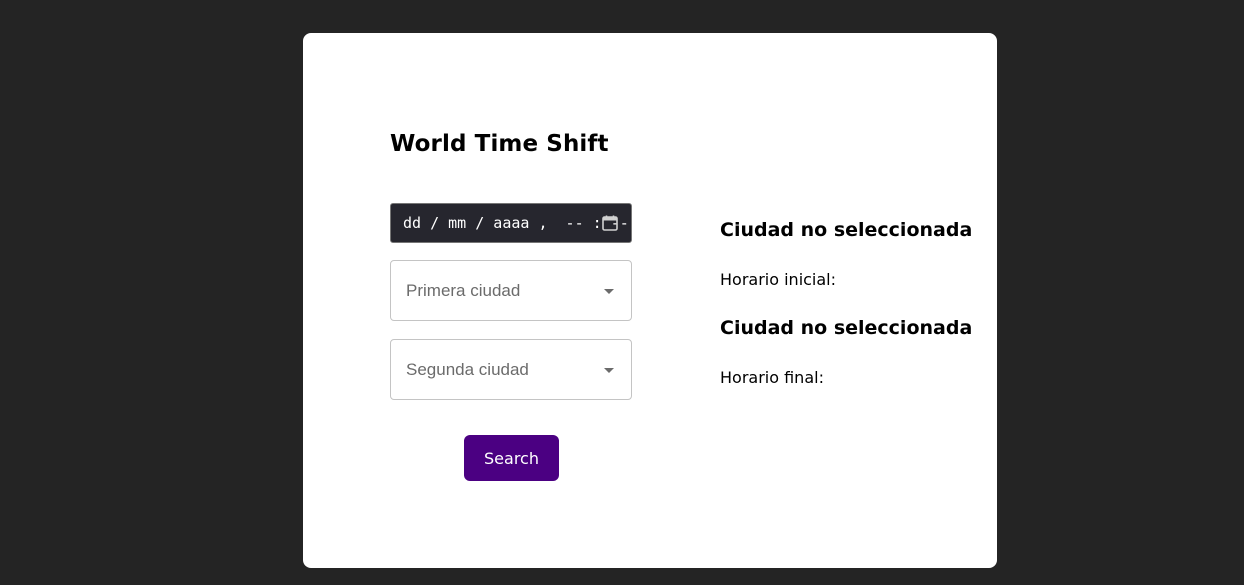  Describe the element at coordinates (772, 377) in the screenshot. I see `final-time-label: Horario final:` at that location.